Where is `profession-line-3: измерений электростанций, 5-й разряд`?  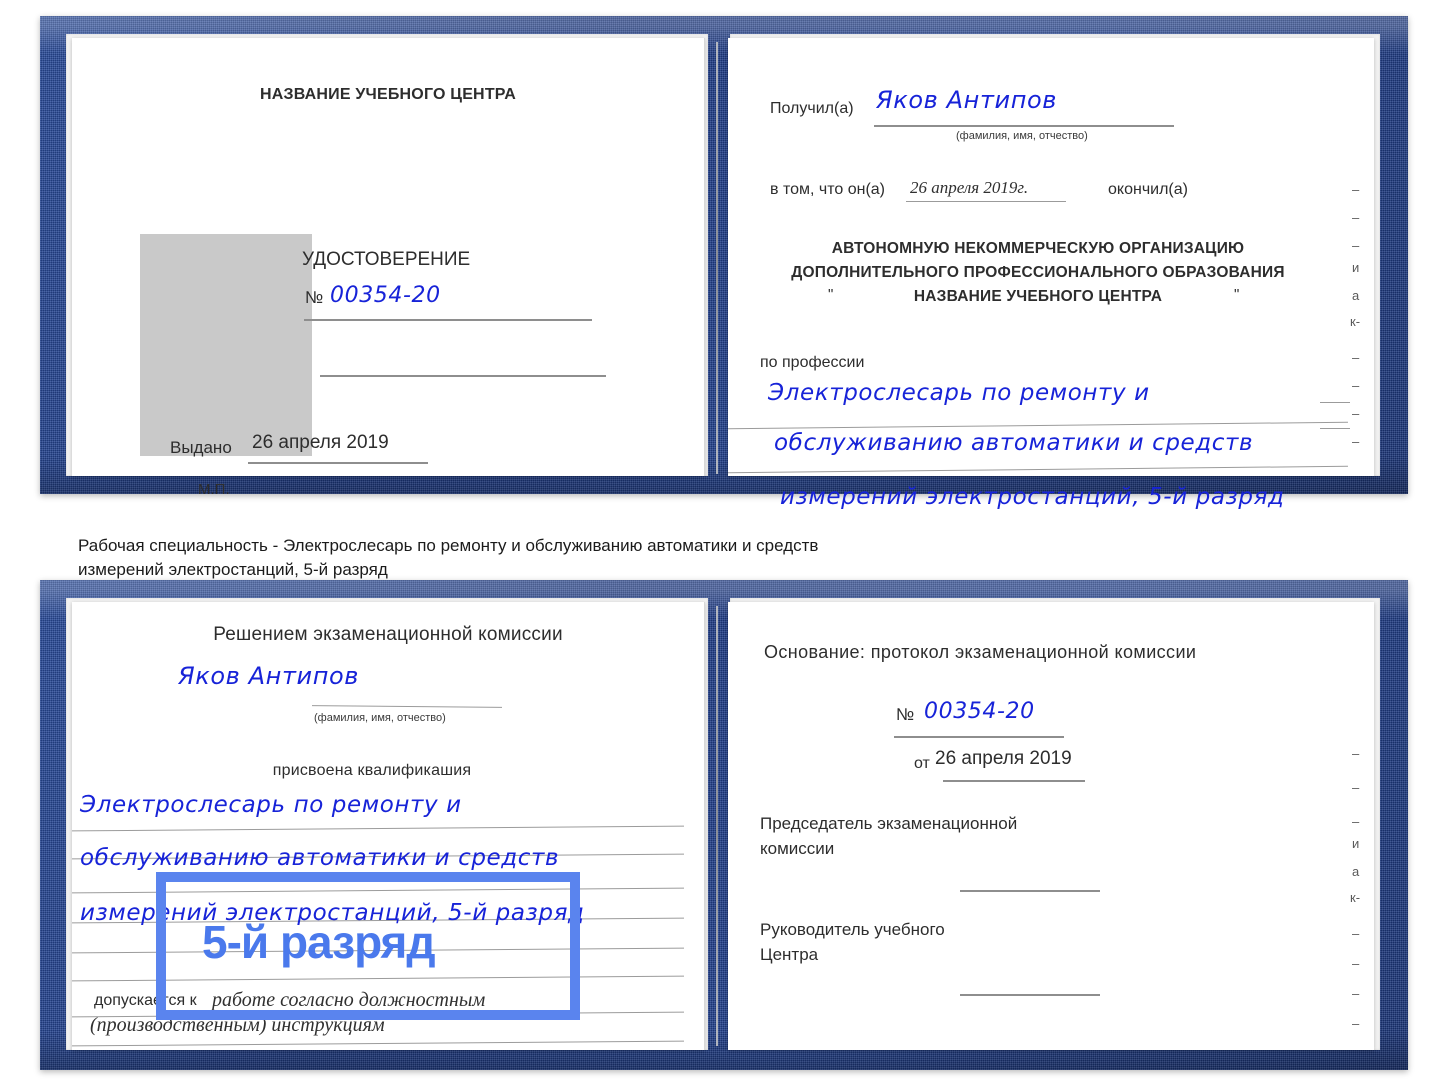
profession-line-3: измерений электростанций, 5-й разряд is located at coordinates (1032, 497).